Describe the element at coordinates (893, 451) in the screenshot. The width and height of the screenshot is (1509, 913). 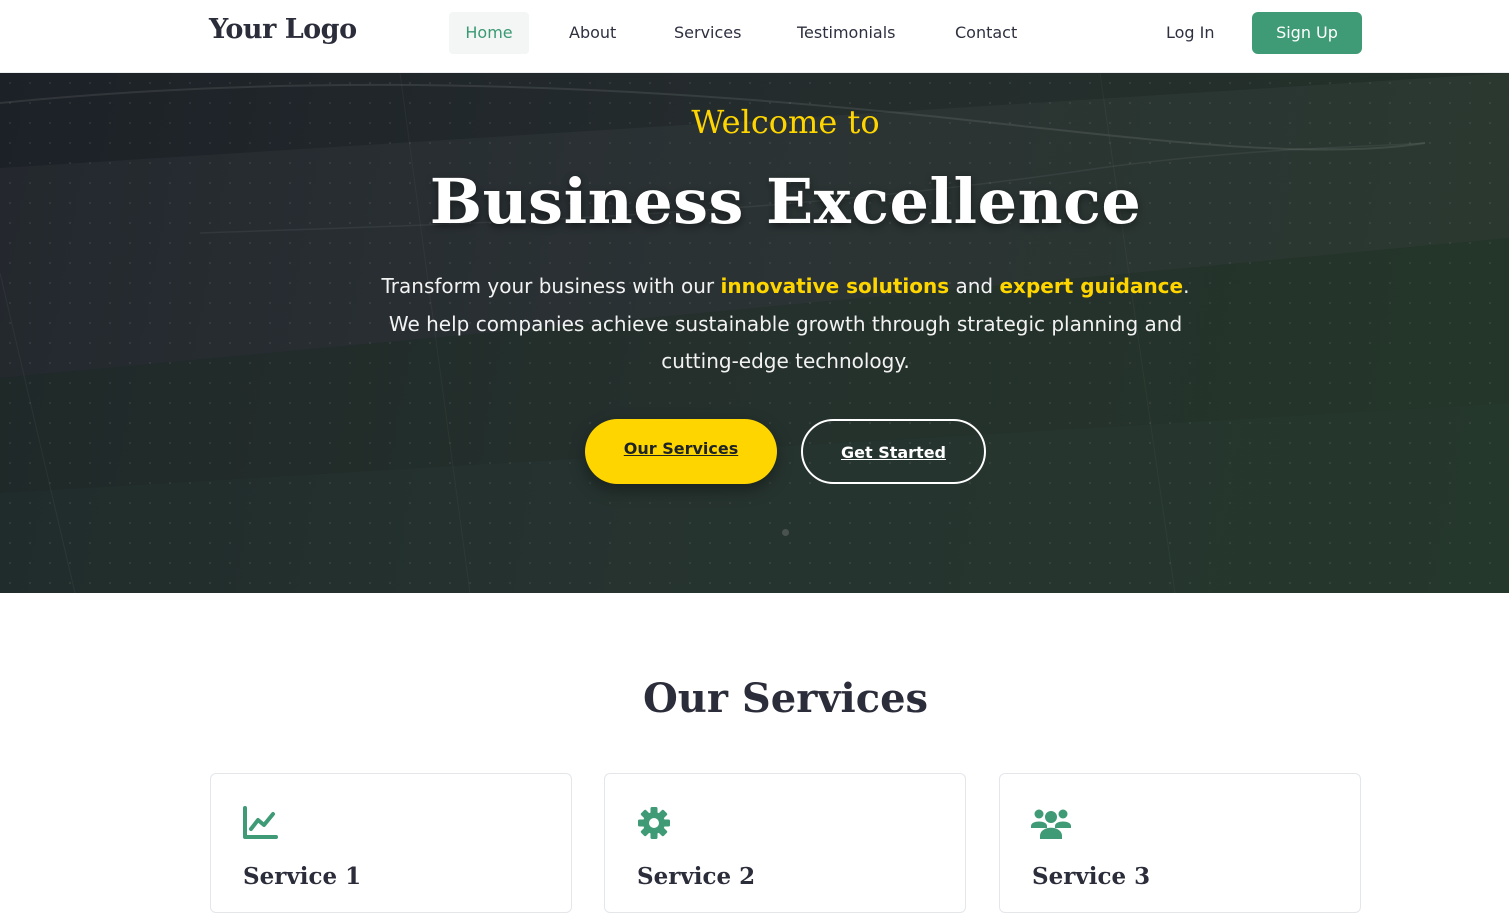
I see `get-started-button: Get Started` at that location.